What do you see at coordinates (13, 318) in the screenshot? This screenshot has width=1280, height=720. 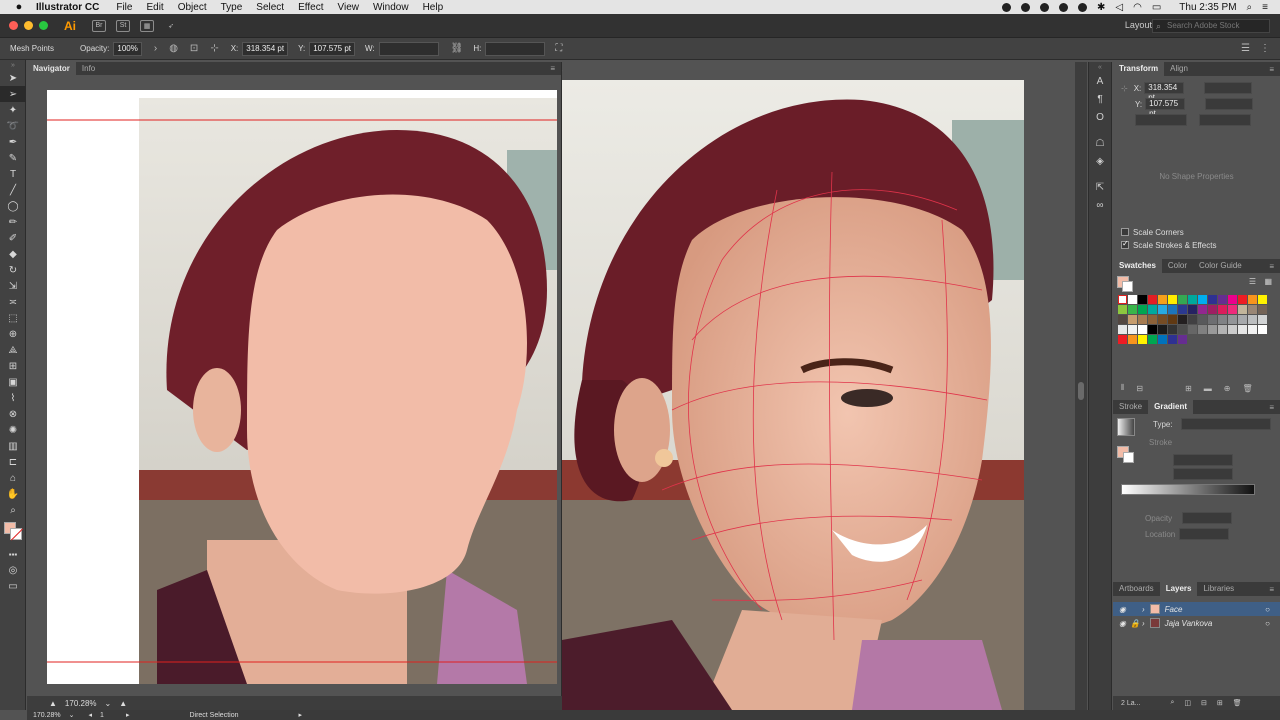 I see `free-transform-tool-icon: ⬚` at bounding box center [13, 318].